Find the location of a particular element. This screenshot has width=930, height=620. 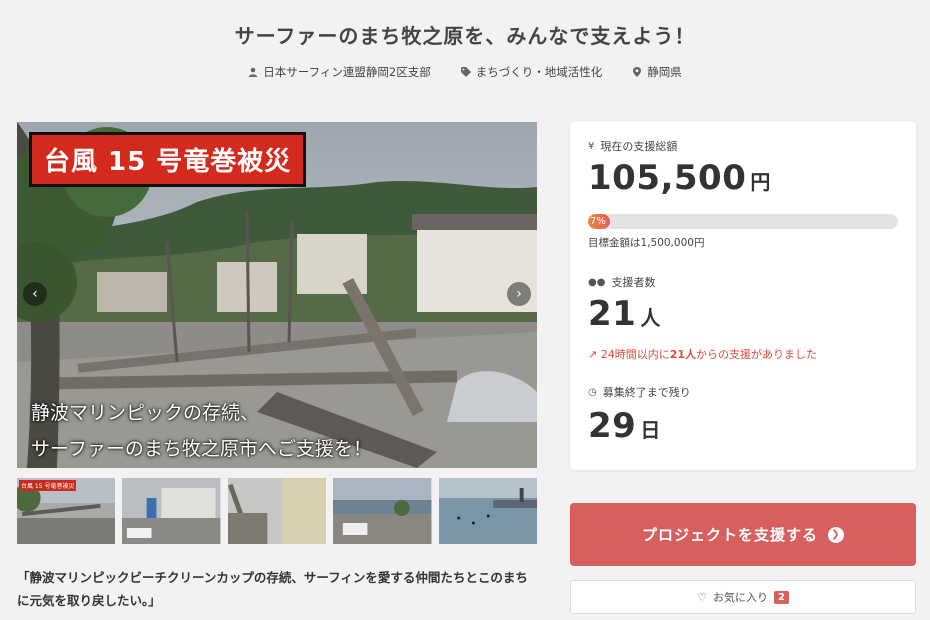

location-item: 静岡県 is located at coordinates (657, 72).